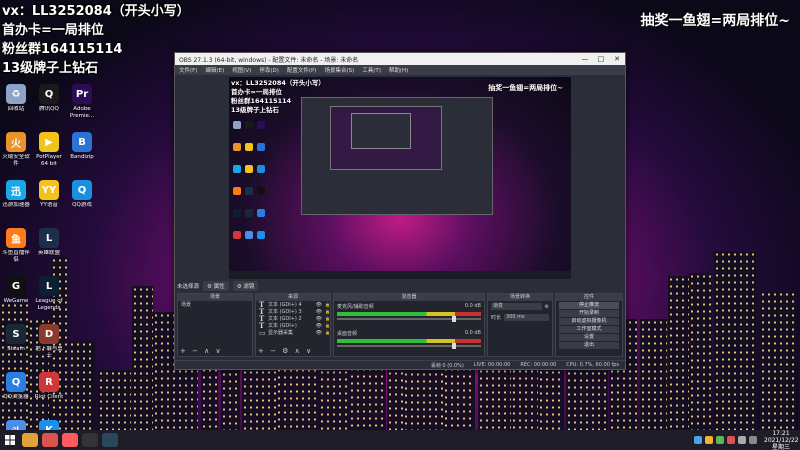 The image size is (800, 450). Describe the element at coordinates (30, 440) in the screenshot. I see `file-explorer-icon` at that location.